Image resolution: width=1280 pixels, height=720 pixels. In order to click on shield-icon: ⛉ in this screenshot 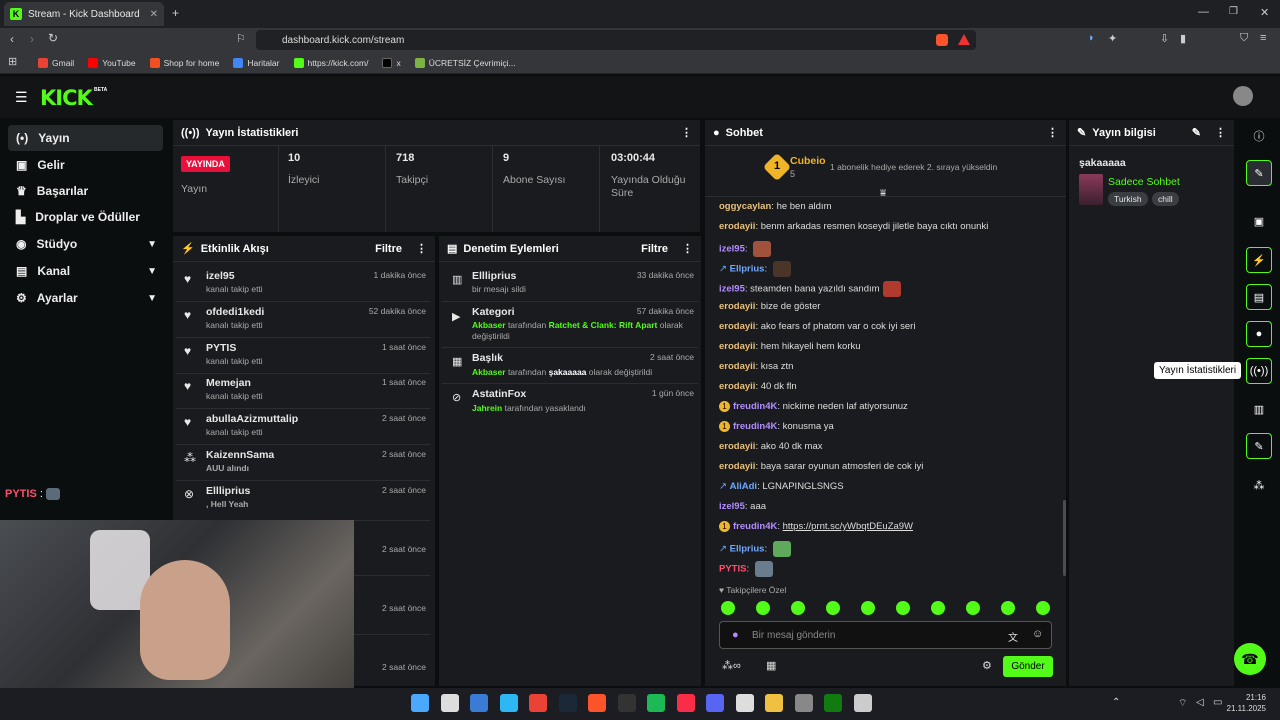, I will do `click(1244, 38)`.